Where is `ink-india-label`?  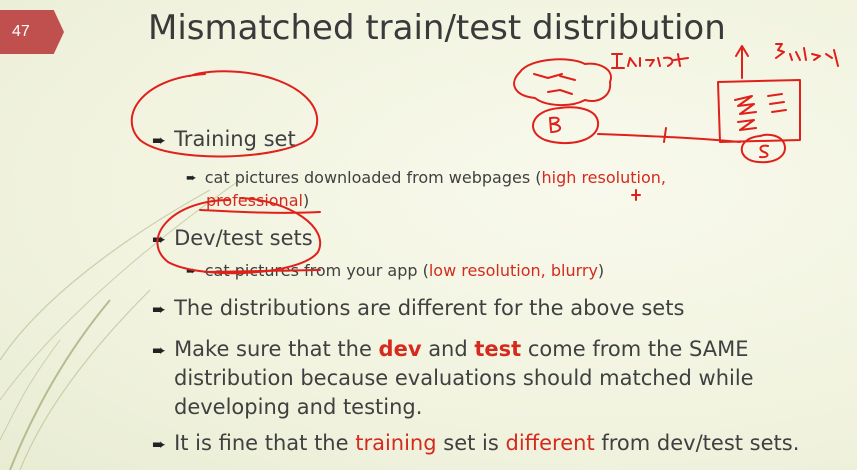 ink-india-label is located at coordinates (807, 55).